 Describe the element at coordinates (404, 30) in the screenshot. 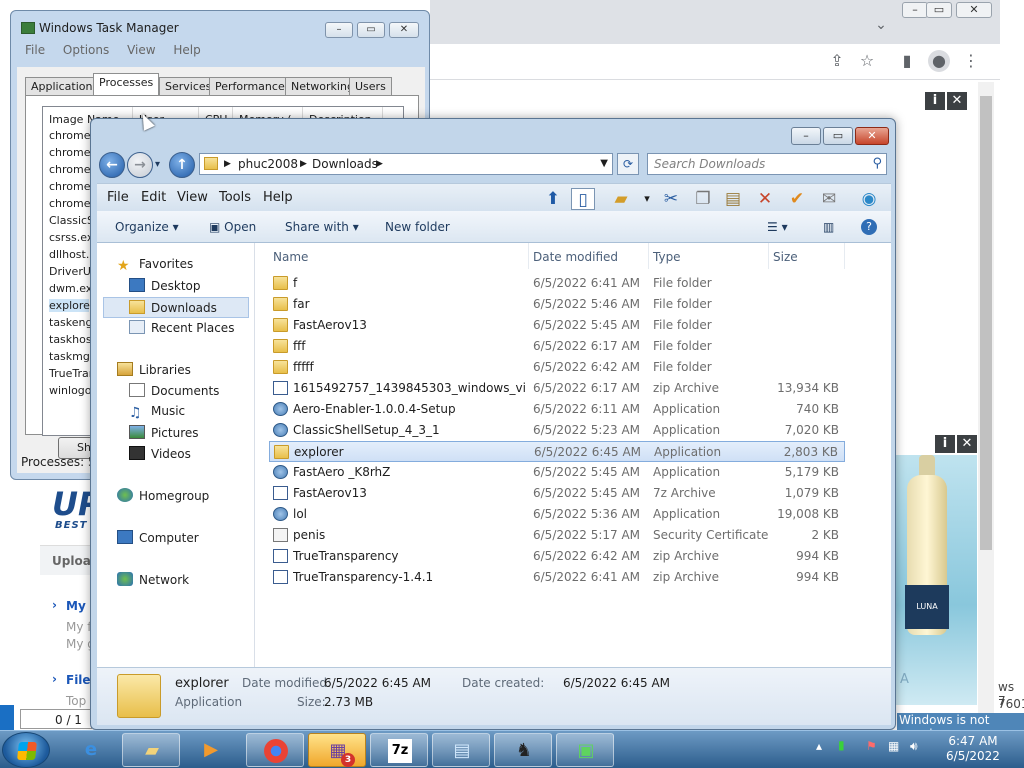

I see `tm-close-button: ✕` at that location.